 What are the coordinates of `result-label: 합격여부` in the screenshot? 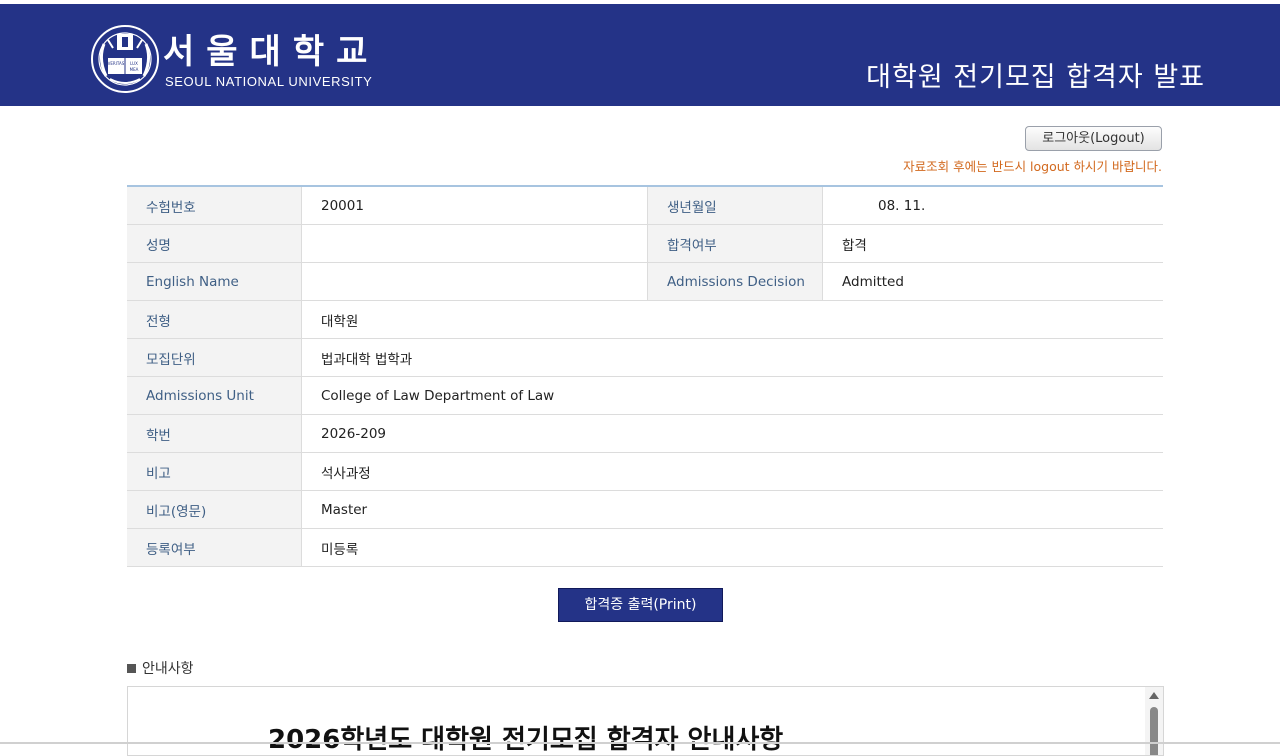 It's located at (735, 243).